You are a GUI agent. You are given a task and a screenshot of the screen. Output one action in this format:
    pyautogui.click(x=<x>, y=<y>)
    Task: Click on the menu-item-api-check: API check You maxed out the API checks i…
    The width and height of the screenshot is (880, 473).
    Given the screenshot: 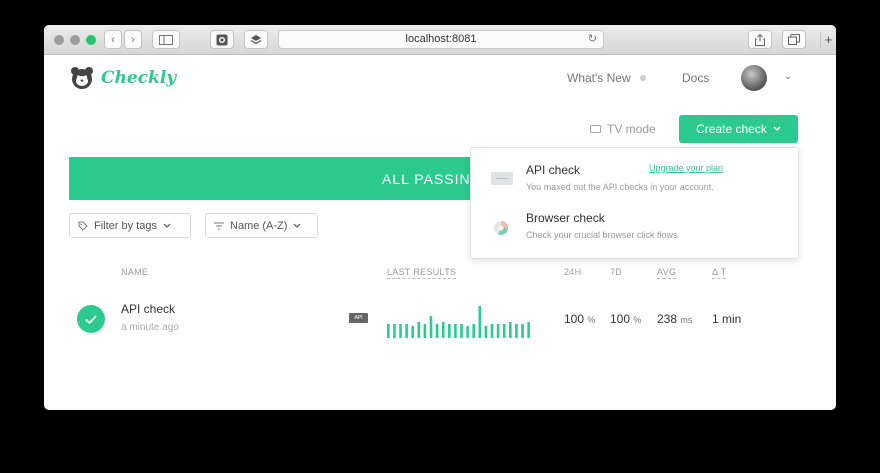 What is the action you would take?
    pyautogui.click(x=635, y=177)
    